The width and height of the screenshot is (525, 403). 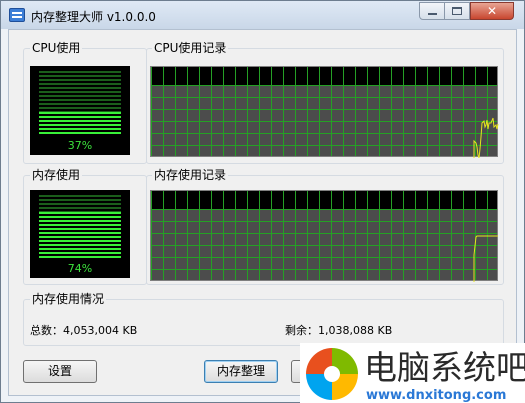 I want to click on memory-graph-line-layer, so click(x=485, y=258).